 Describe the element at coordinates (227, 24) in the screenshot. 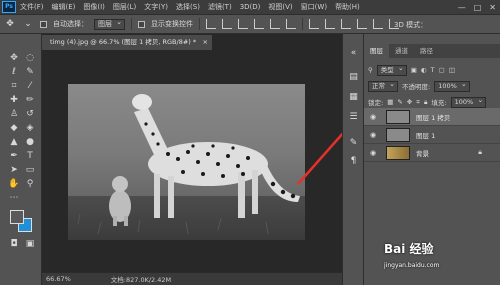

I see `align-center-icon` at that location.